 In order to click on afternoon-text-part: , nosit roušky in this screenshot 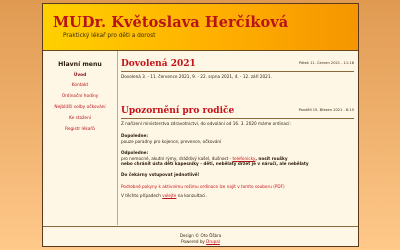, I will do `click(271, 158)`.